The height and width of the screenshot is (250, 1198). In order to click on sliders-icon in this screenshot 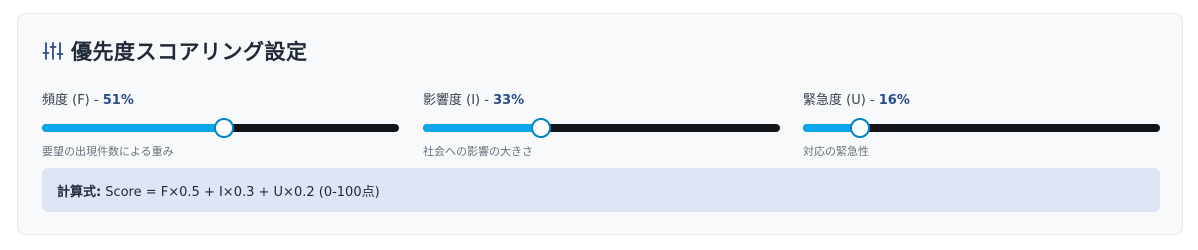, I will do `click(53, 51)`.